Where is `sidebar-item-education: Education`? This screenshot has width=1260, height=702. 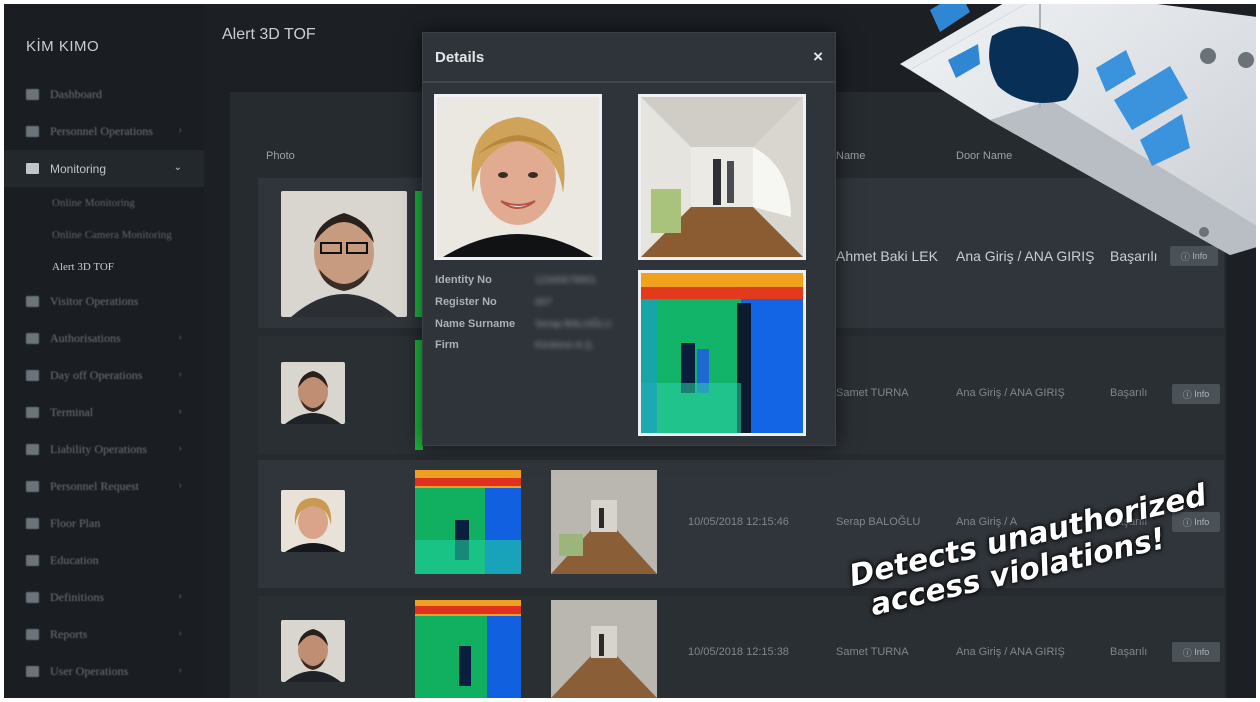 sidebar-item-education: Education is located at coordinates (104, 560).